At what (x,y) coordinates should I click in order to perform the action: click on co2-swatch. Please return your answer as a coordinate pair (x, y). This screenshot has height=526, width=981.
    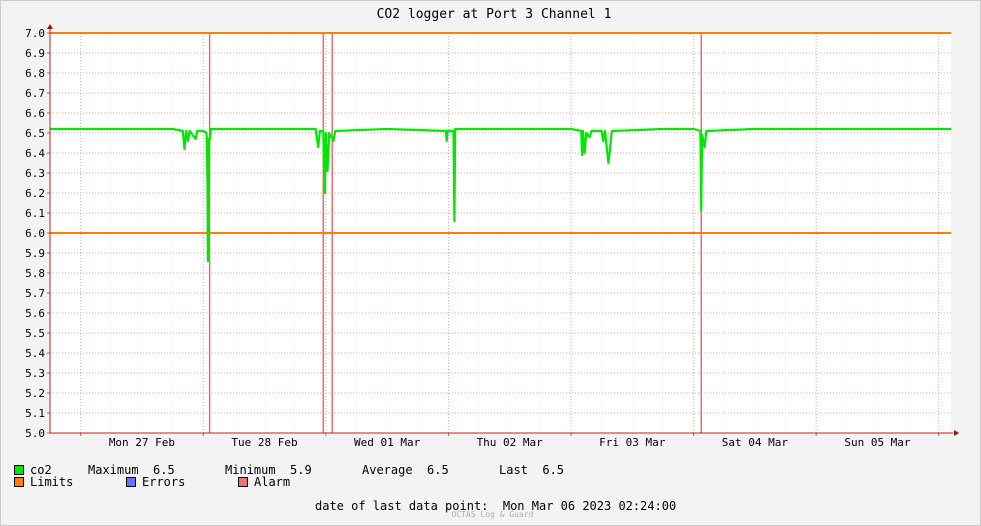
    Looking at the image, I should click on (19, 470).